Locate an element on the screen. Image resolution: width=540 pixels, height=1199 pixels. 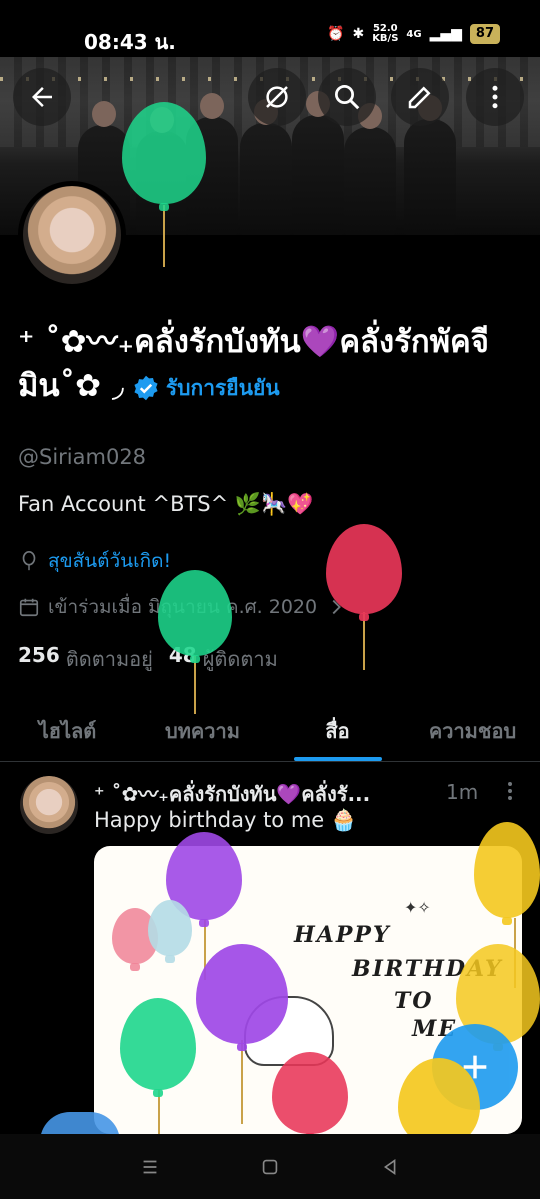
more-vertical-icon is located at coordinates (495, 97).